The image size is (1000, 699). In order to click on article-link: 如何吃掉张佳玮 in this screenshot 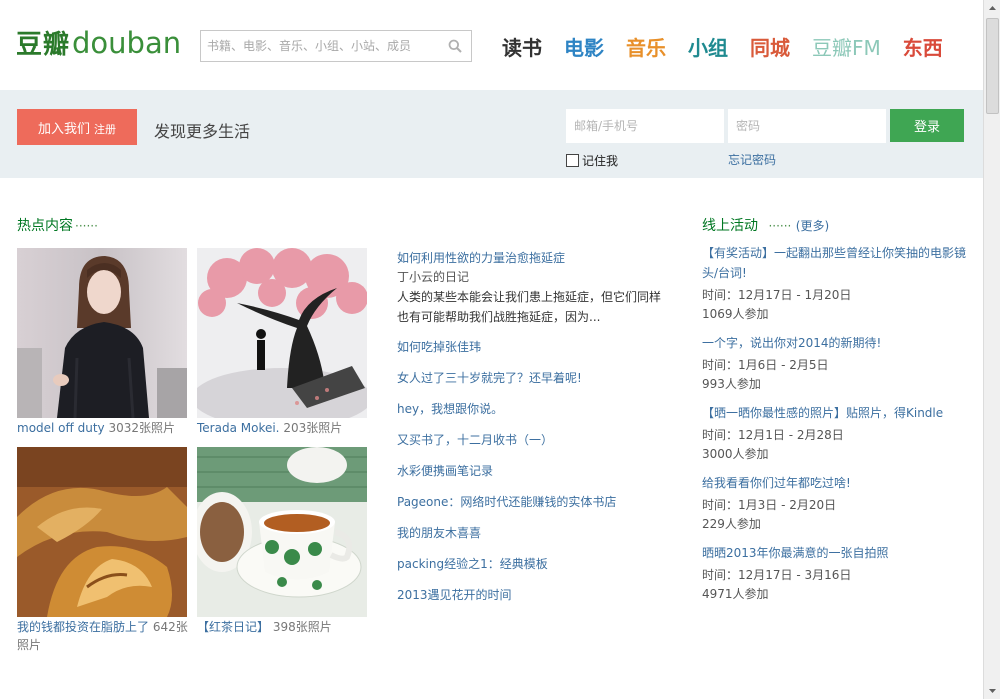, I will do `click(533, 347)`.